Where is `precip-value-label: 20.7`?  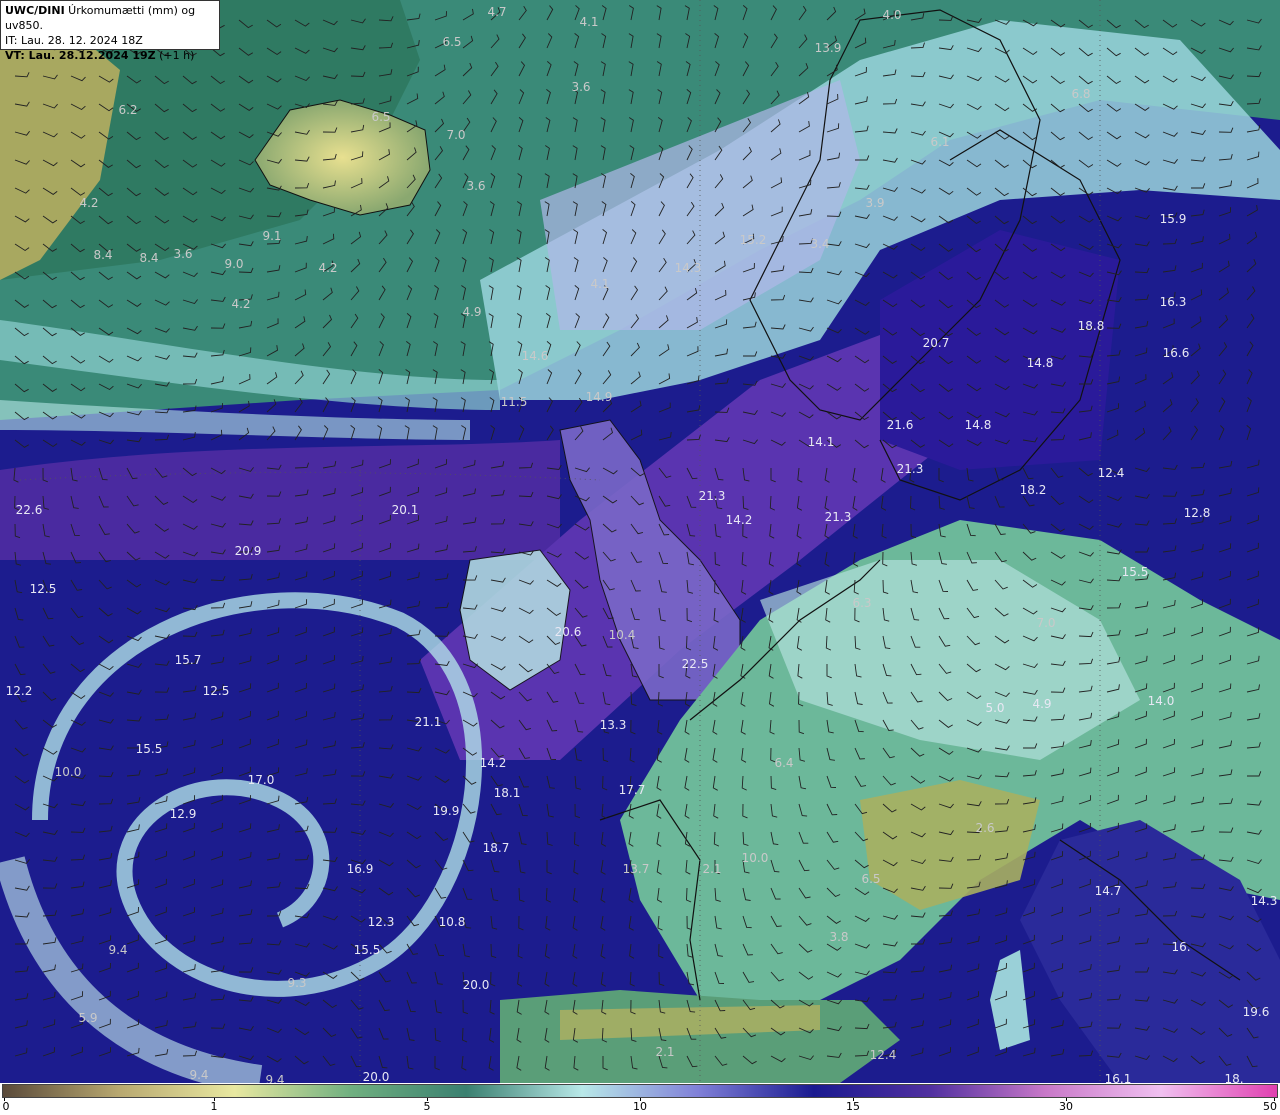
precip-value-label: 20.7 is located at coordinates (936, 343).